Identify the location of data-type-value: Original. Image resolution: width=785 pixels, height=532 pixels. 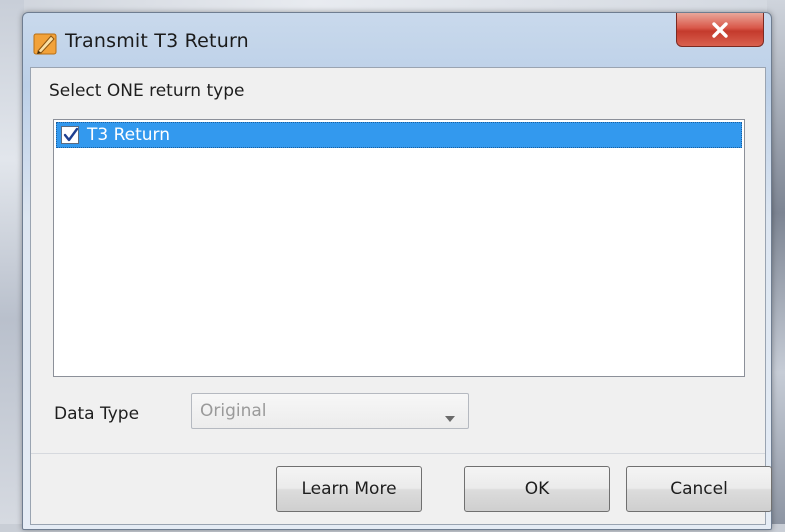
(233, 411).